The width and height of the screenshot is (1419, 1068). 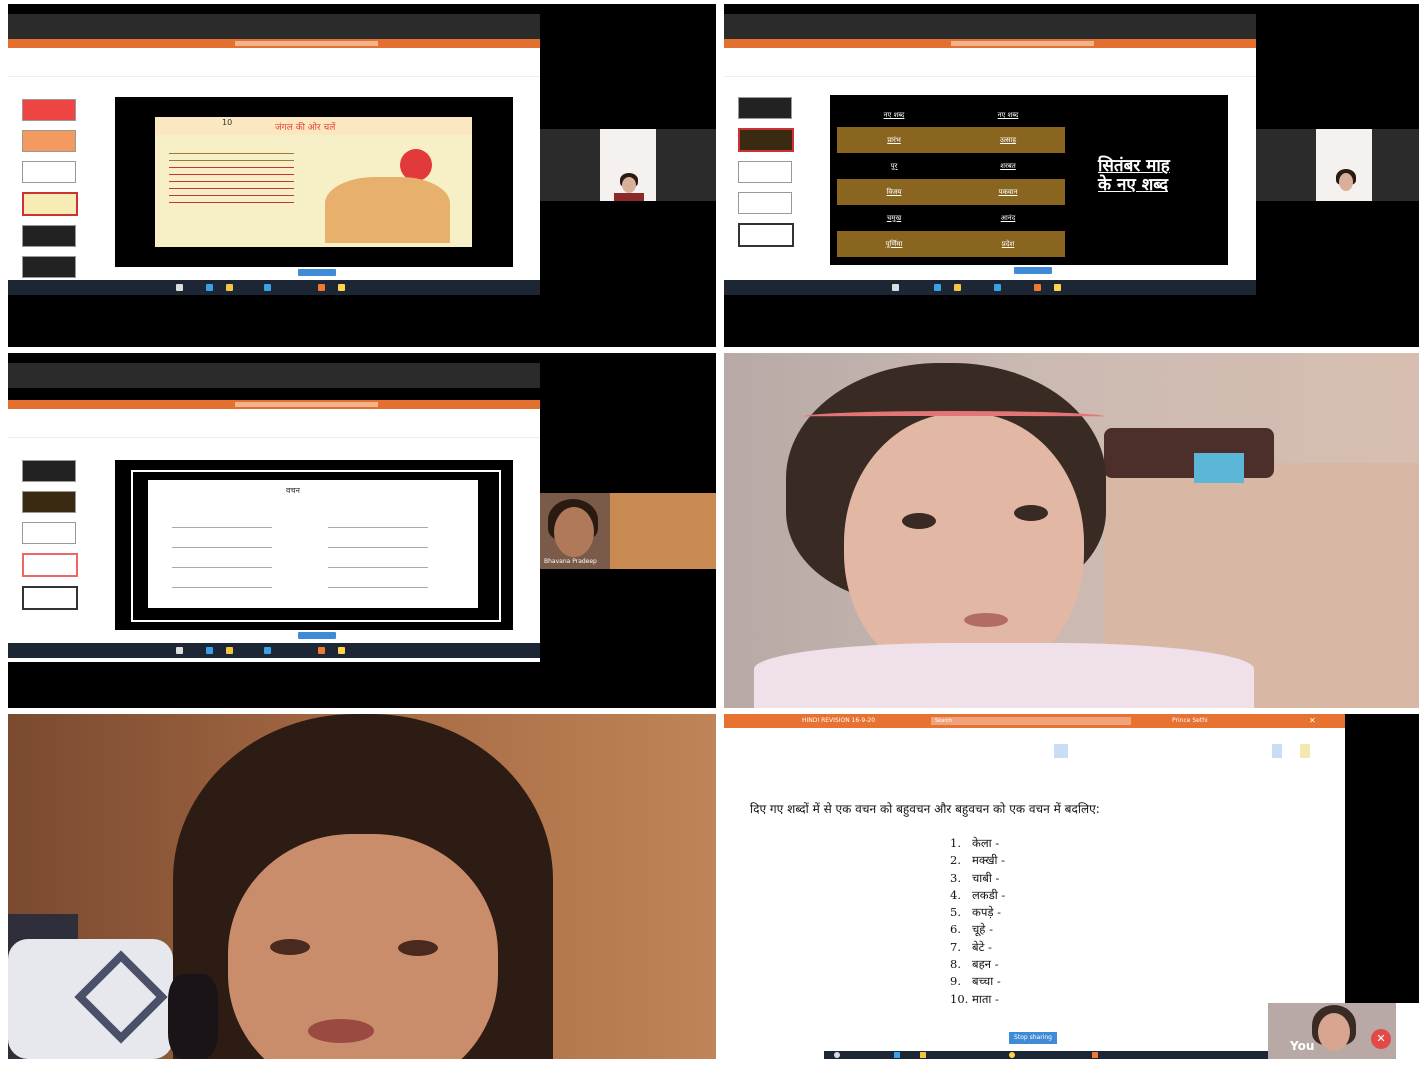 What do you see at coordinates (951, 140) in the screenshot?
I see `table-row: प्रारंभ उत्साह` at bounding box center [951, 140].